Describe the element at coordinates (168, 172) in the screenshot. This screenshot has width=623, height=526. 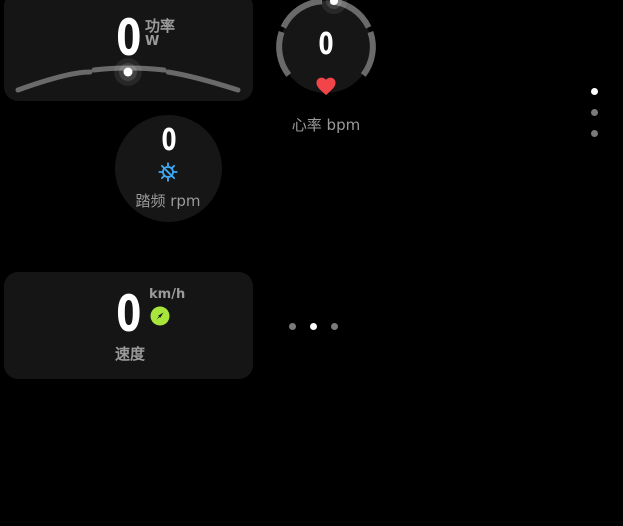
I see `cadence-gear-icon` at that location.